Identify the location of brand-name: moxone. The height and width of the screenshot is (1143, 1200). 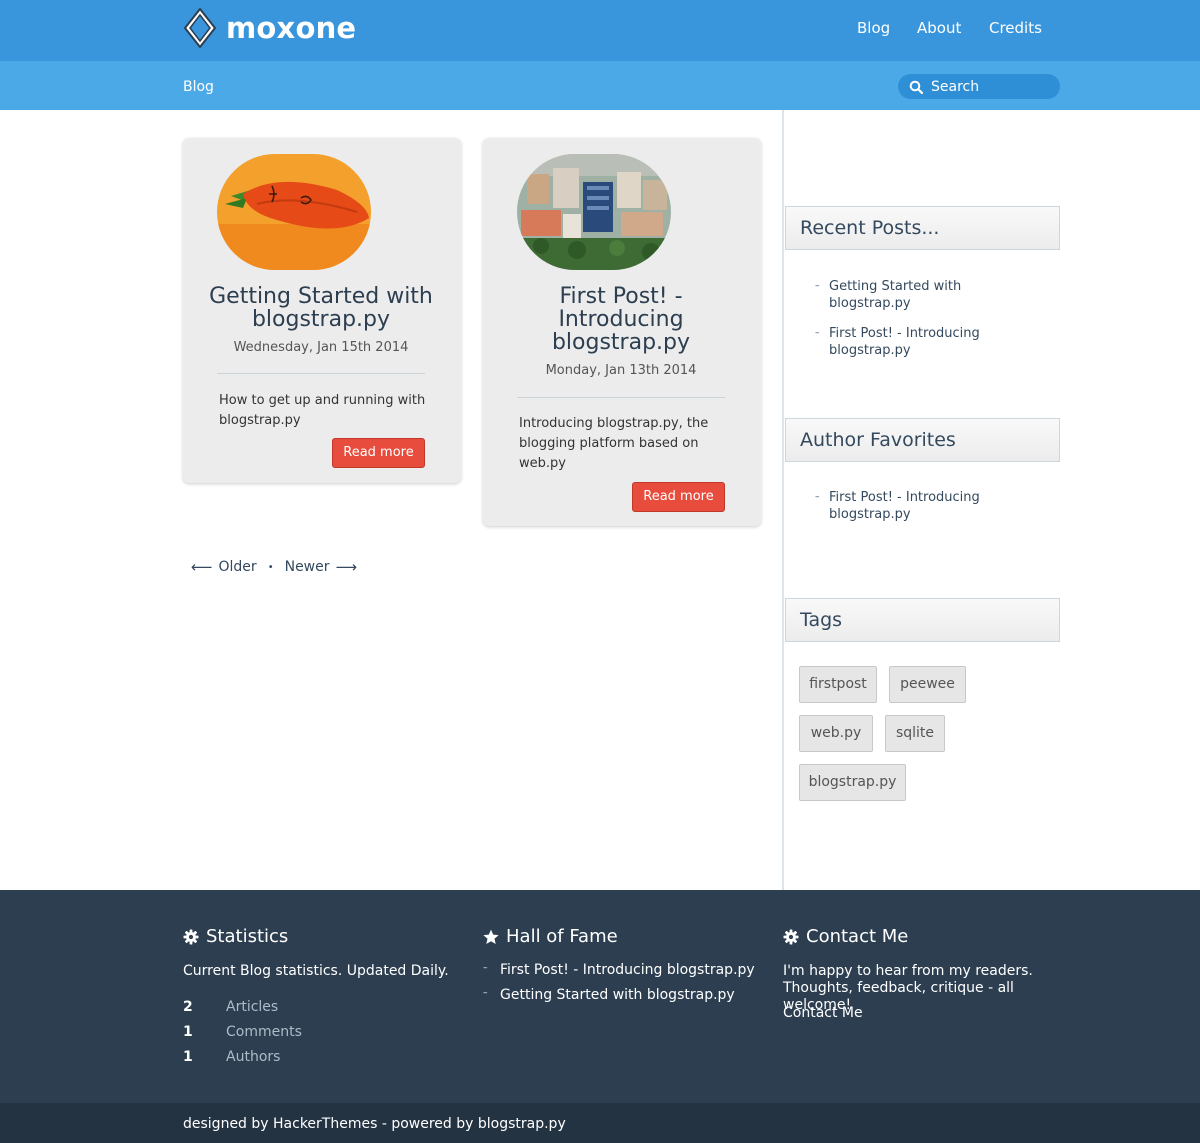
(291, 28).